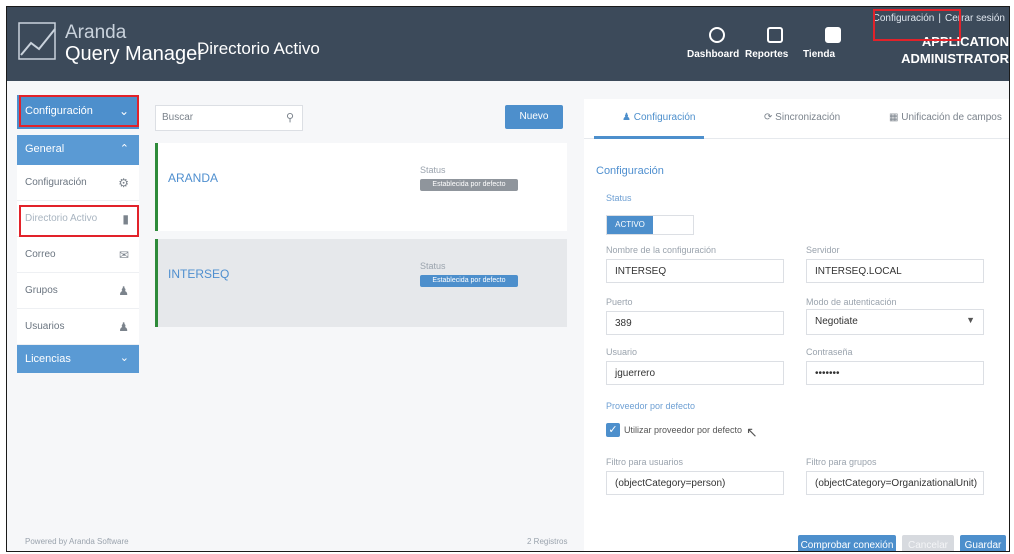 The width and height of the screenshot is (1014, 554). What do you see at coordinates (361, 187) in the screenshot?
I see `list-item-aranda: ARANDA Status Establecida por defecto` at bounding box center [361, 187].